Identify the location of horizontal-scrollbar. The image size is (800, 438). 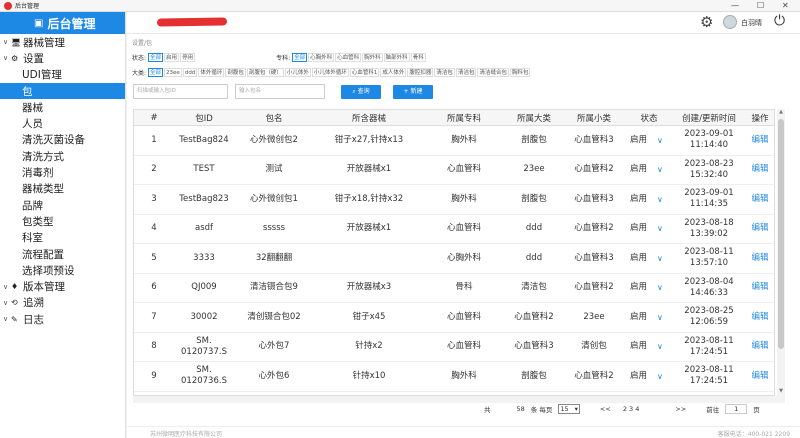
(459, 399).